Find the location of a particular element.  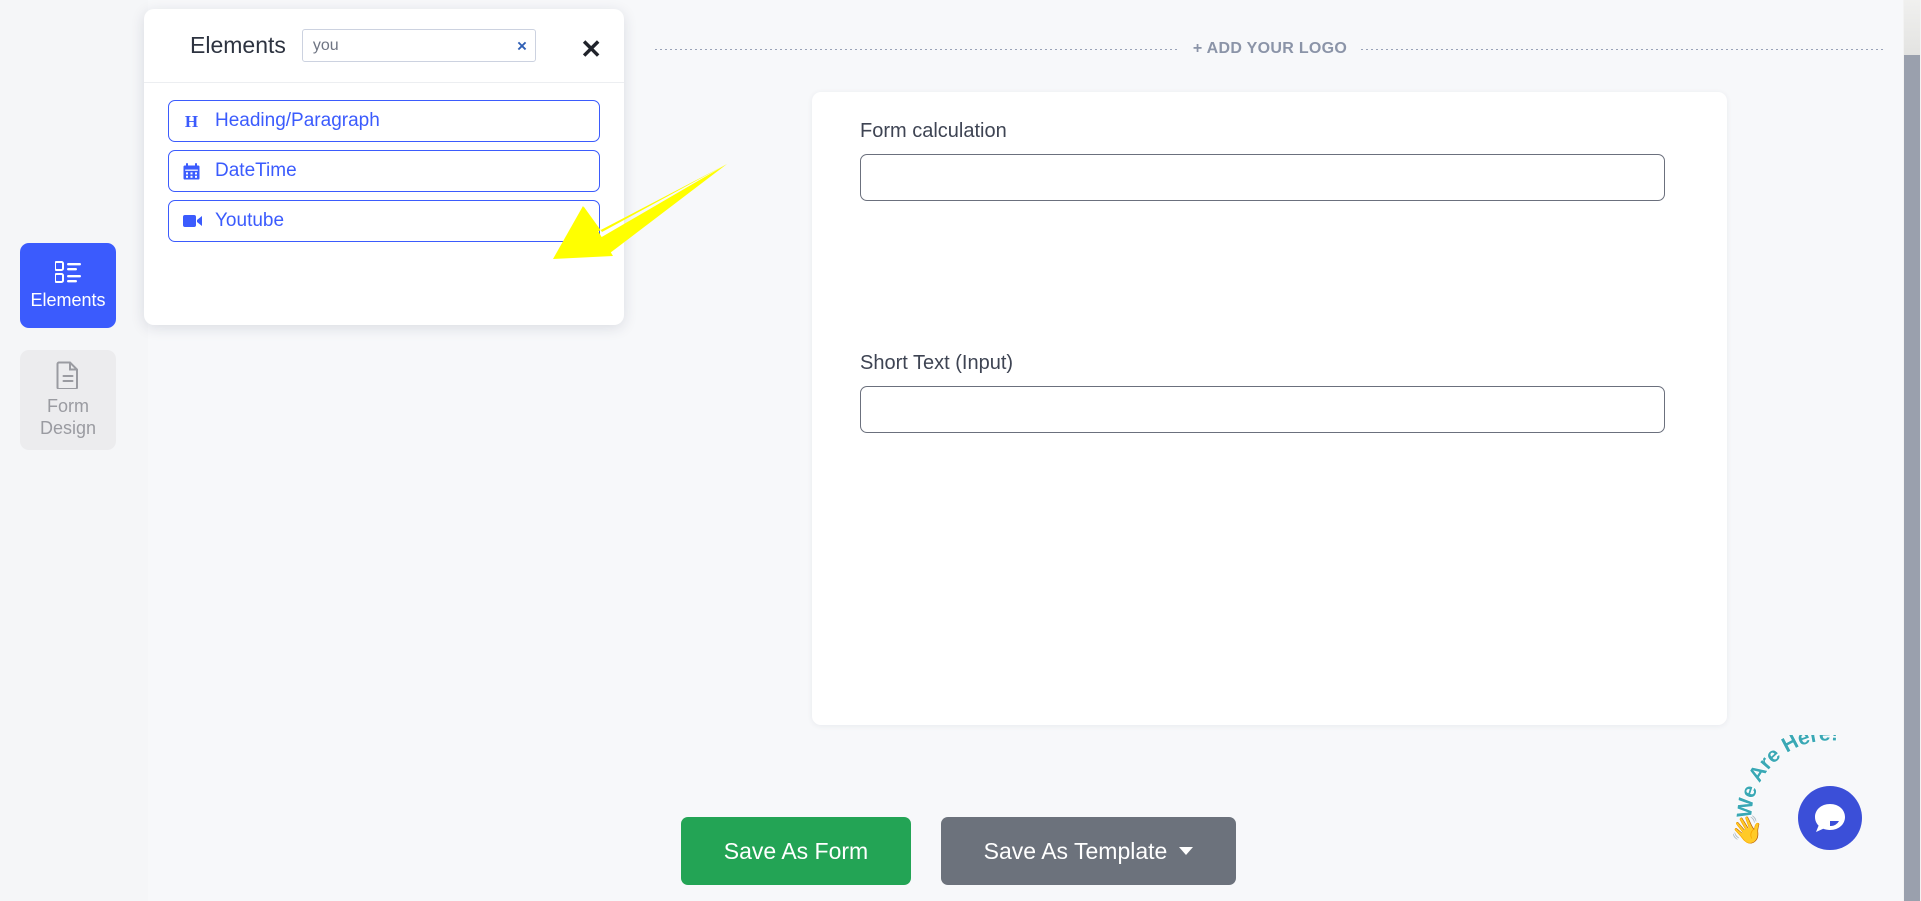

form-field-short-text: Short Text (Input) is located at coordinates (1262, 392).